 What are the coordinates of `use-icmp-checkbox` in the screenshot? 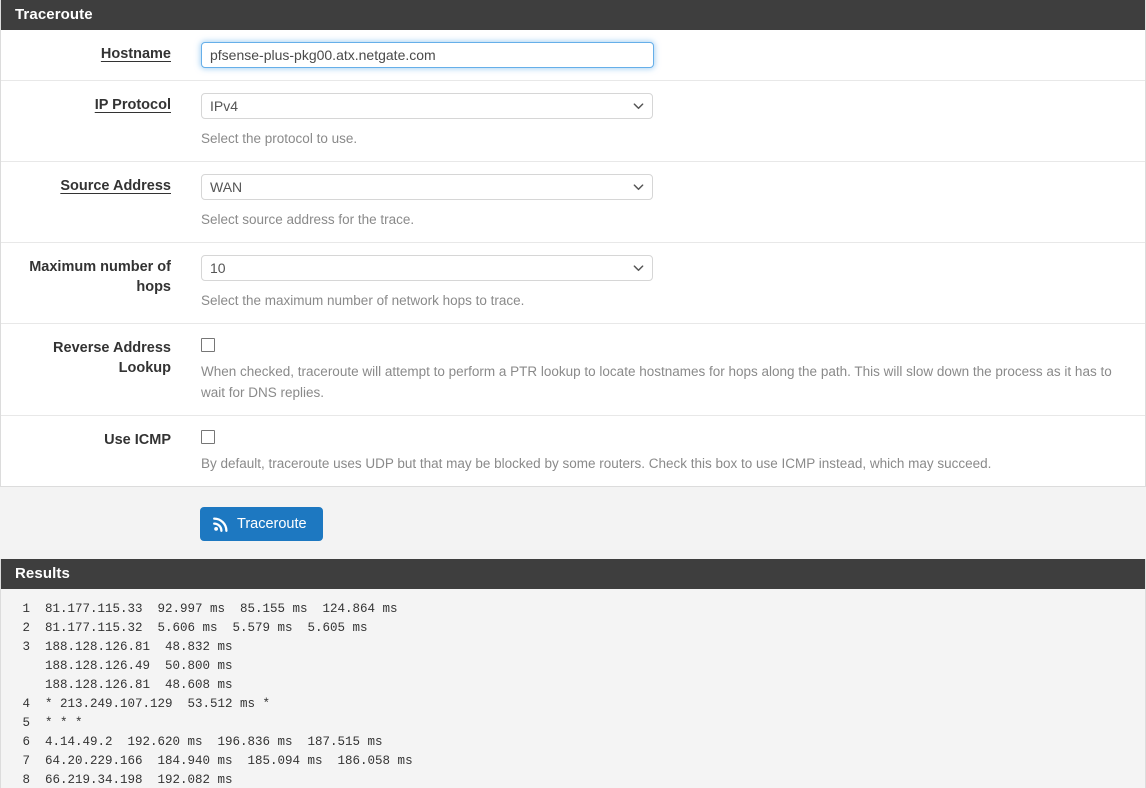 It's located at (208, 437).